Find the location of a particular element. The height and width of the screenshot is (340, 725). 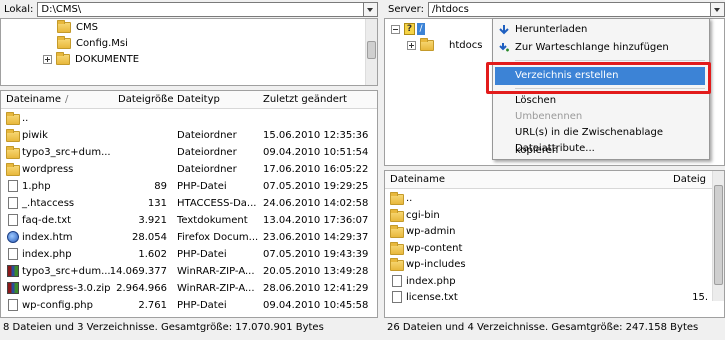

cell-size: 28.054 is located at coordinates (149, 237).